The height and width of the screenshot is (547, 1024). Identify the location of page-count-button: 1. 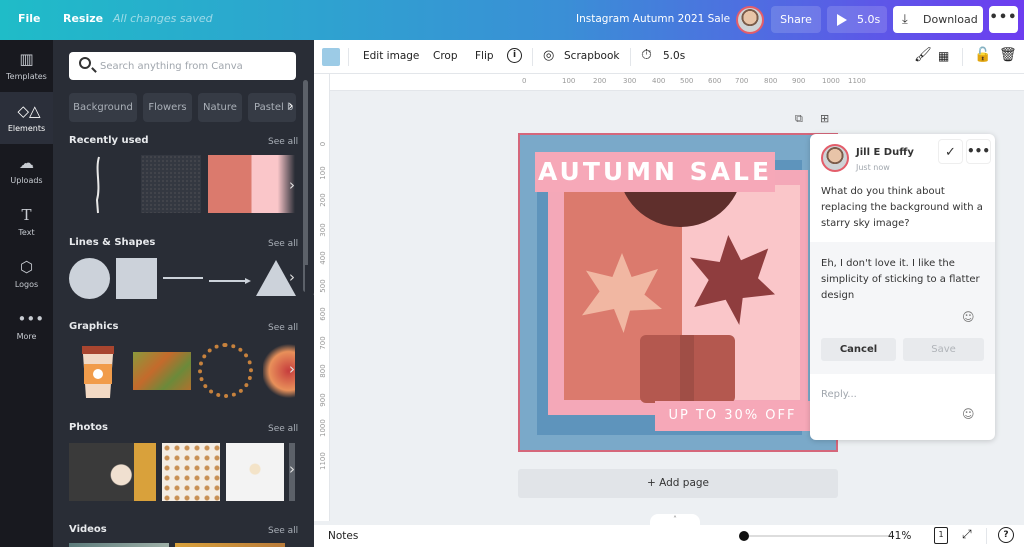
(941, 535).